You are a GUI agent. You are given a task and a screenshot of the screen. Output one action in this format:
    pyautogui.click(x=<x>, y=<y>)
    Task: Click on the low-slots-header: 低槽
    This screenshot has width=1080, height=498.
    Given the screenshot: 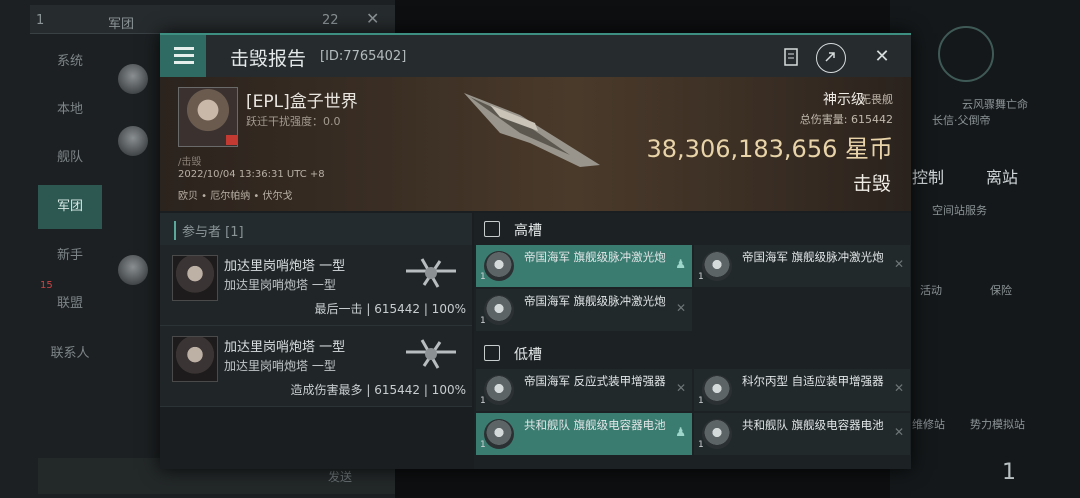 What is the action you would take?
    pyautogui.click(x=692, y=353)
    